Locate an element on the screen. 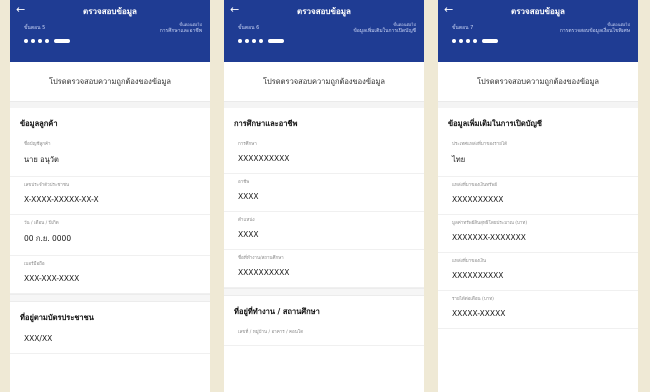  section-title: ข้อมูลลูกค้า is located at coordinates (39, 123).